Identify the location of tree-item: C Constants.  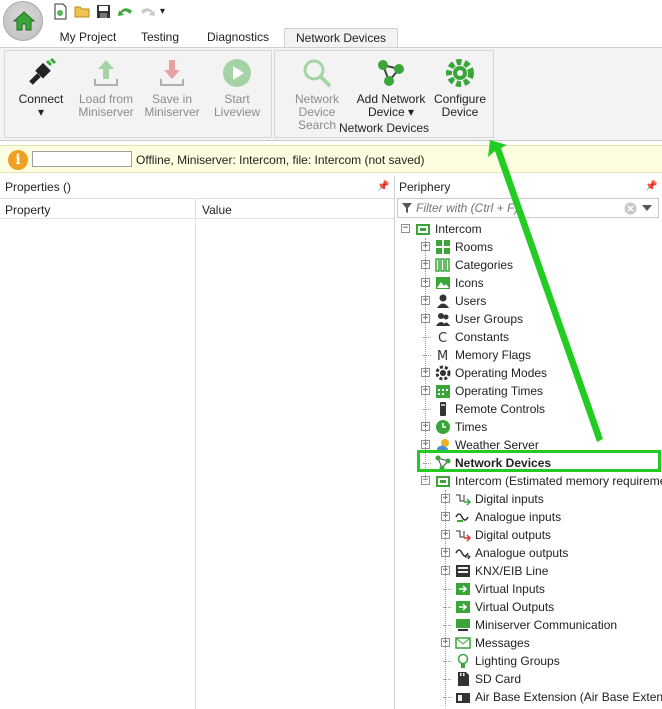
(529, 337).